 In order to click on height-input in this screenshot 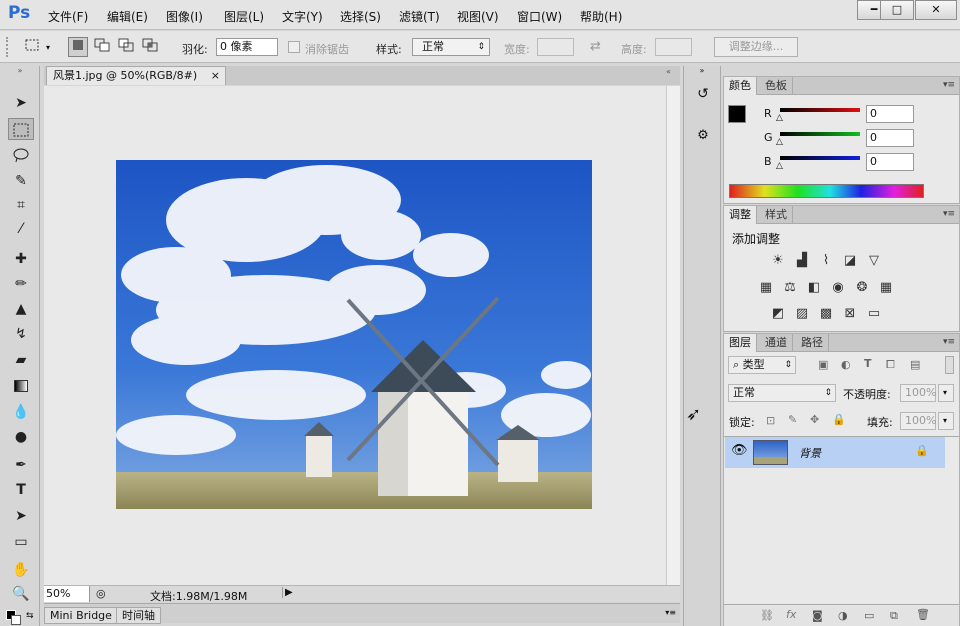, I will do `click(673, 47)`.